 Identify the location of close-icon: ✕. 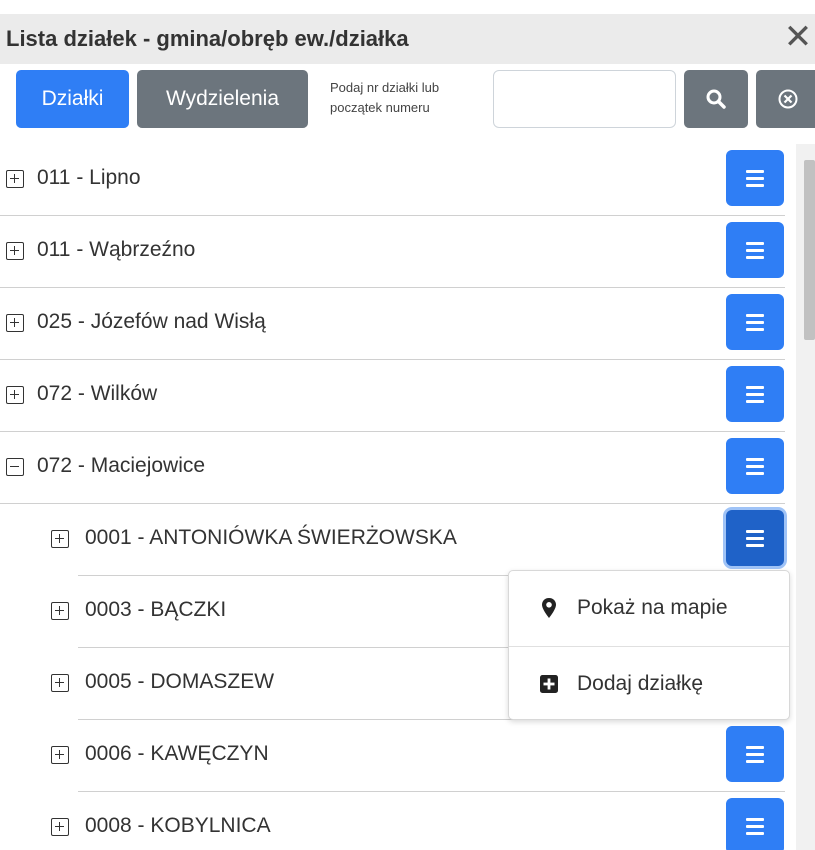
(798, 38).